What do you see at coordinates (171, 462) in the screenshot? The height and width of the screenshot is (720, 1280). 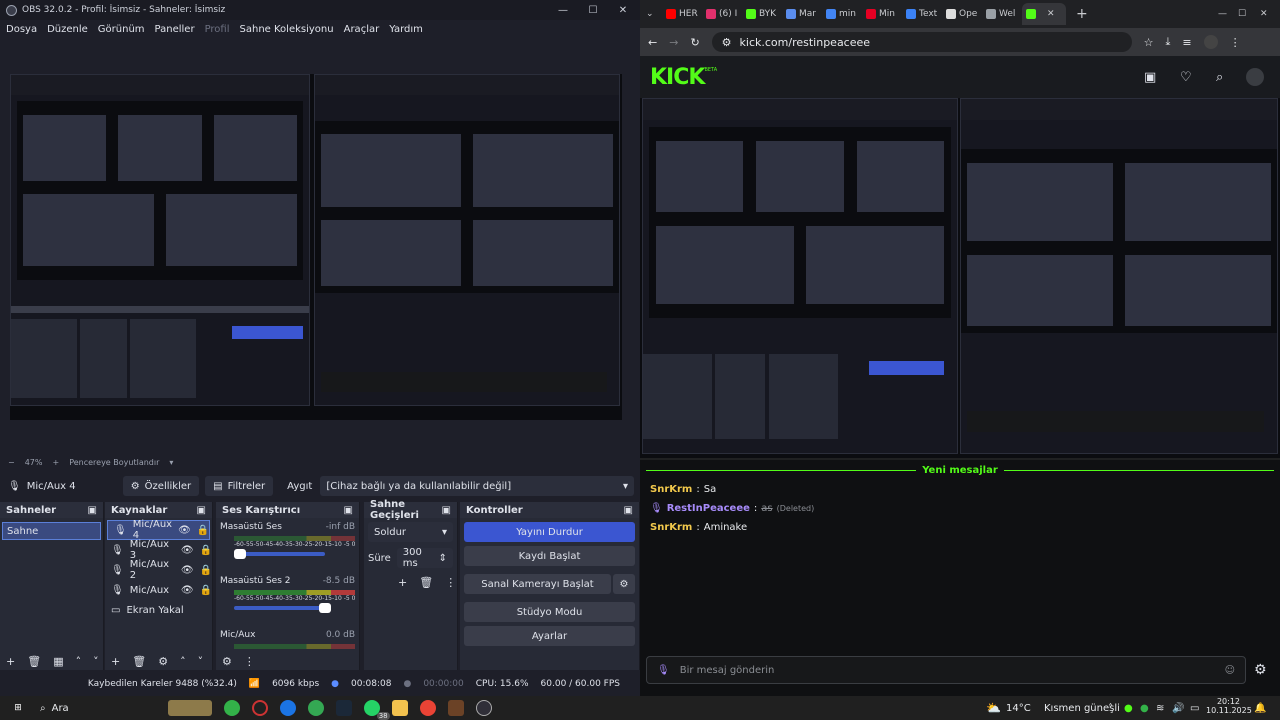 I see `chevron-down-icon: ▾` at bounding box center [171, 462].